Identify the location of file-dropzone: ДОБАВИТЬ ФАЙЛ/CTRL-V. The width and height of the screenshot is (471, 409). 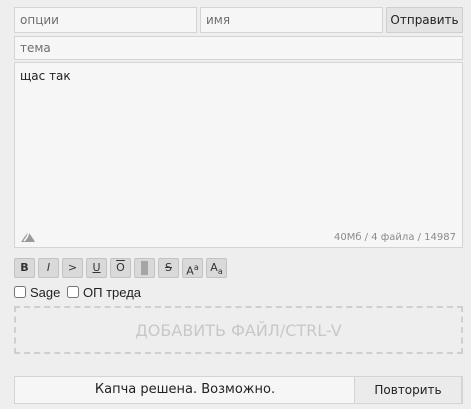
(238, 330).